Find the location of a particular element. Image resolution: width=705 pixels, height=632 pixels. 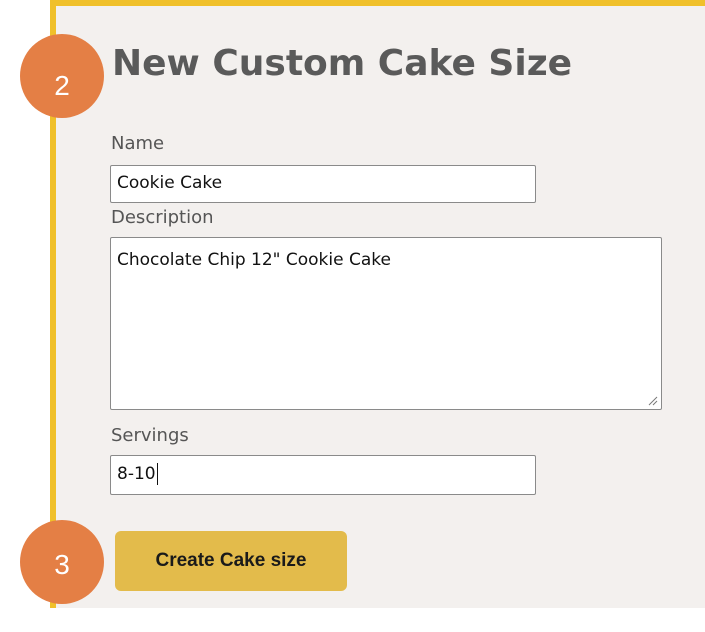

create-cake-size-button: Create Cake size is located at coordinates (231, 561).